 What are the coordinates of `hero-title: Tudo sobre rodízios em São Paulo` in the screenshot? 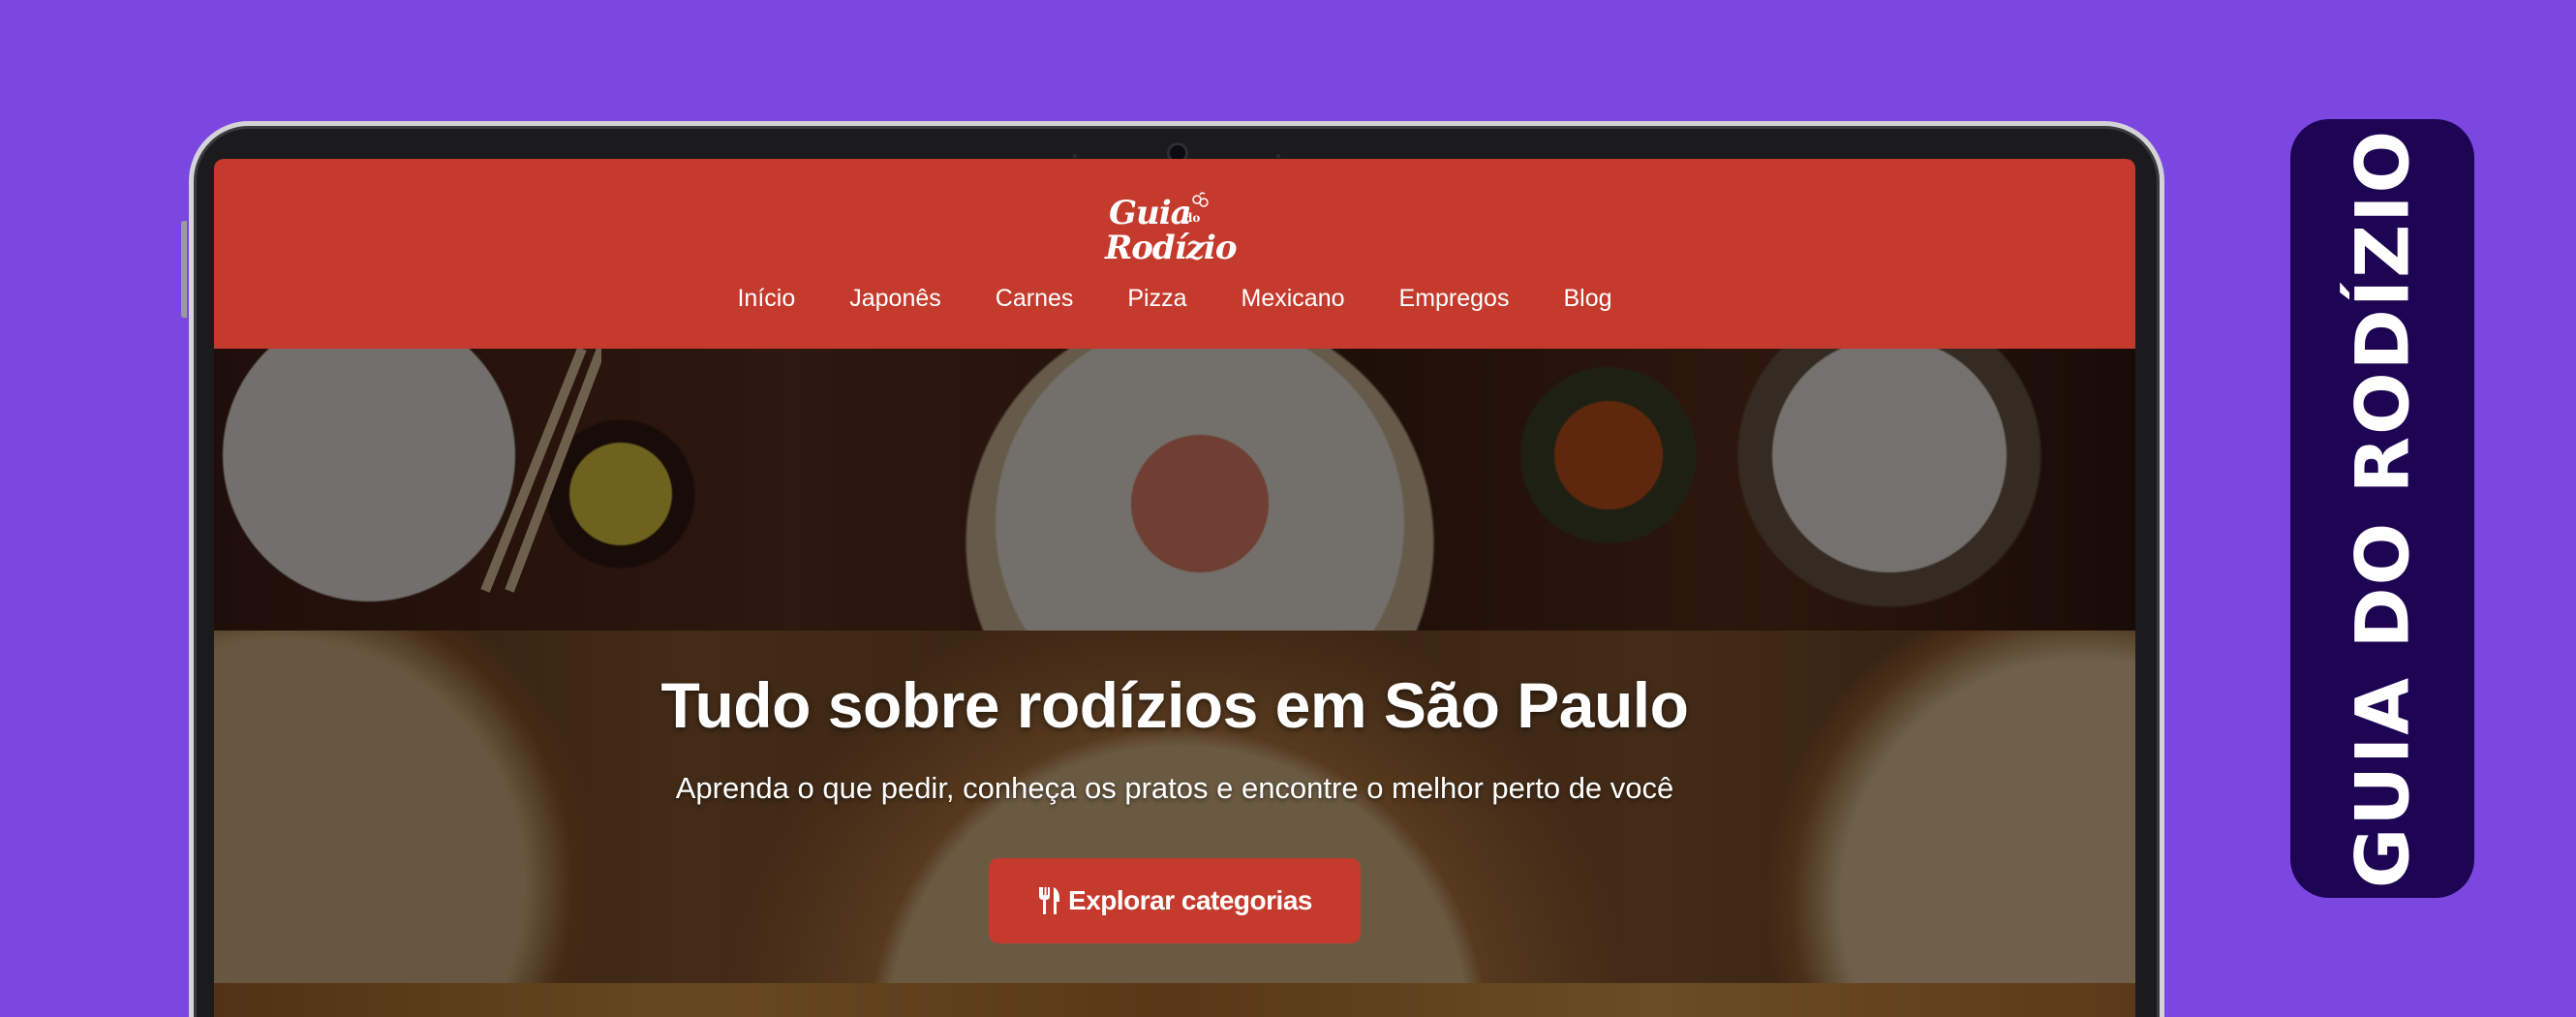 It's located at (1174, 705).